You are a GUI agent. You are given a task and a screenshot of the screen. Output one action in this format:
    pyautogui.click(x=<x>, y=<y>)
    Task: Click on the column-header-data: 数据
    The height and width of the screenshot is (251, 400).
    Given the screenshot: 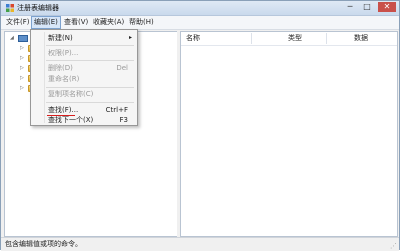 What is the action you would take?
    pyautogui.click(x=361, y=38)
    